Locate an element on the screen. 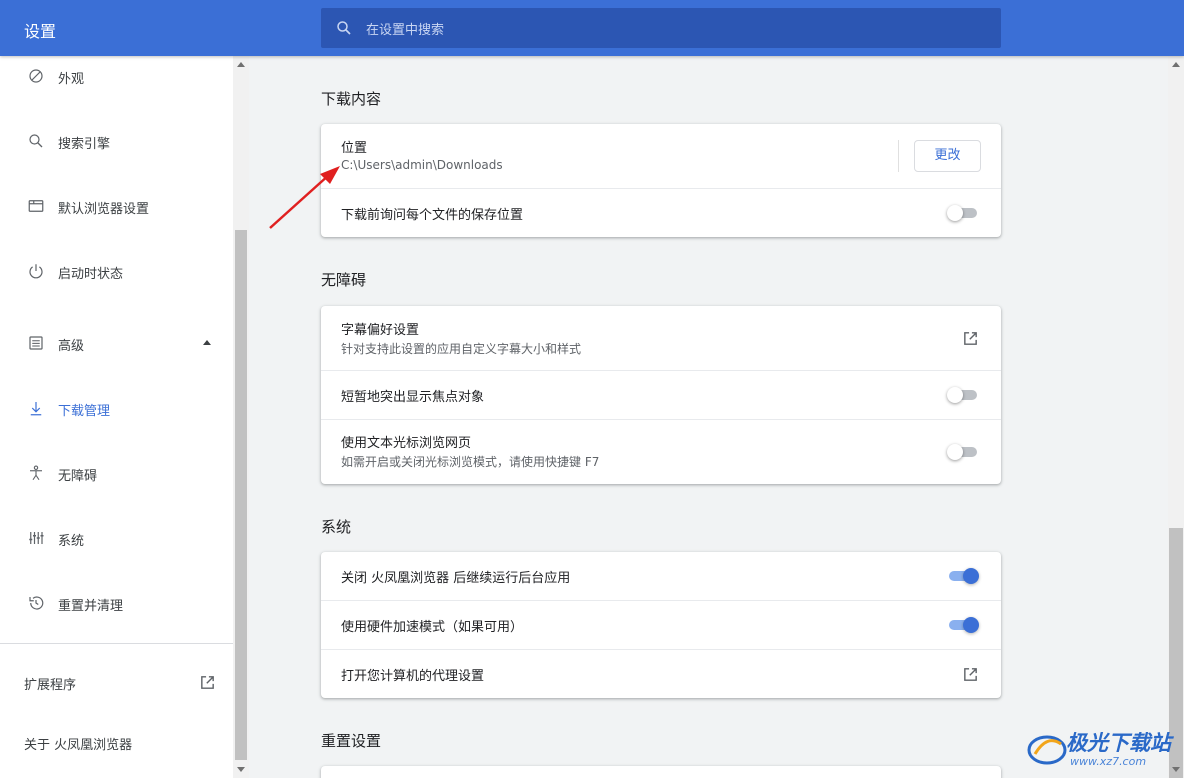 The image size is (1184, 778). sidebar-divider is located at coordinates (116, 643).